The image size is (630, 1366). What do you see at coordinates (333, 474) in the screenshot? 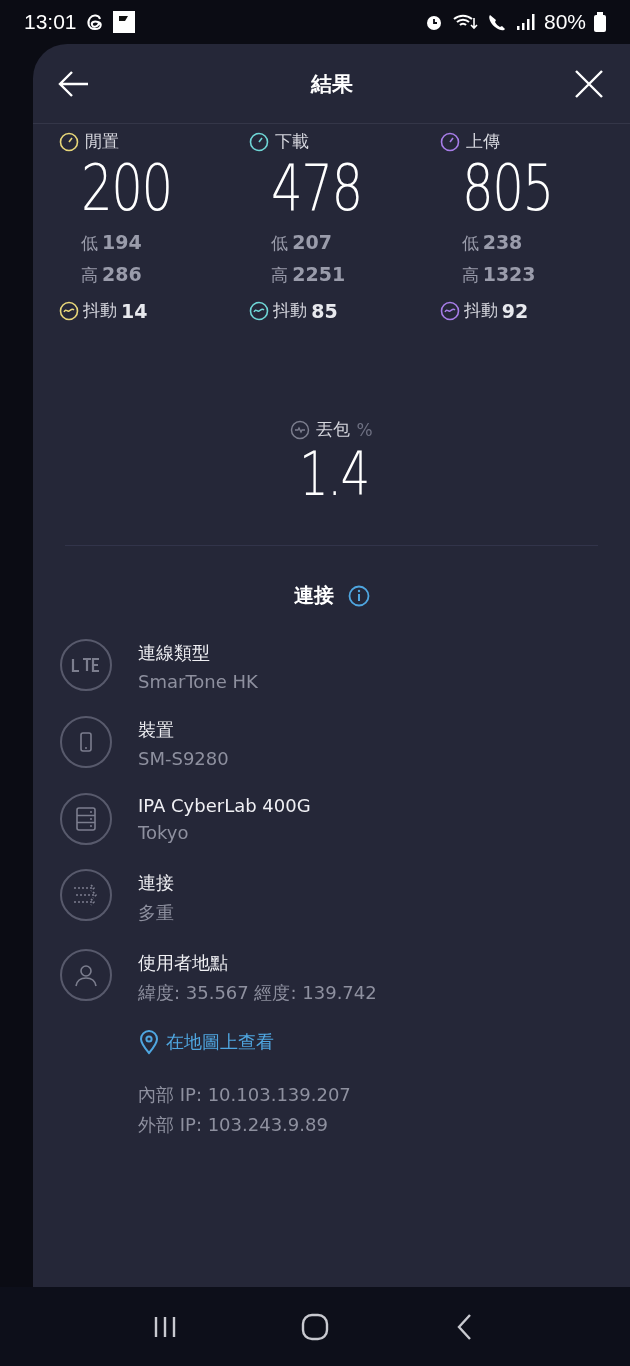
I see `packet-loss-value: 1.4` at bounding box center [333, 474].